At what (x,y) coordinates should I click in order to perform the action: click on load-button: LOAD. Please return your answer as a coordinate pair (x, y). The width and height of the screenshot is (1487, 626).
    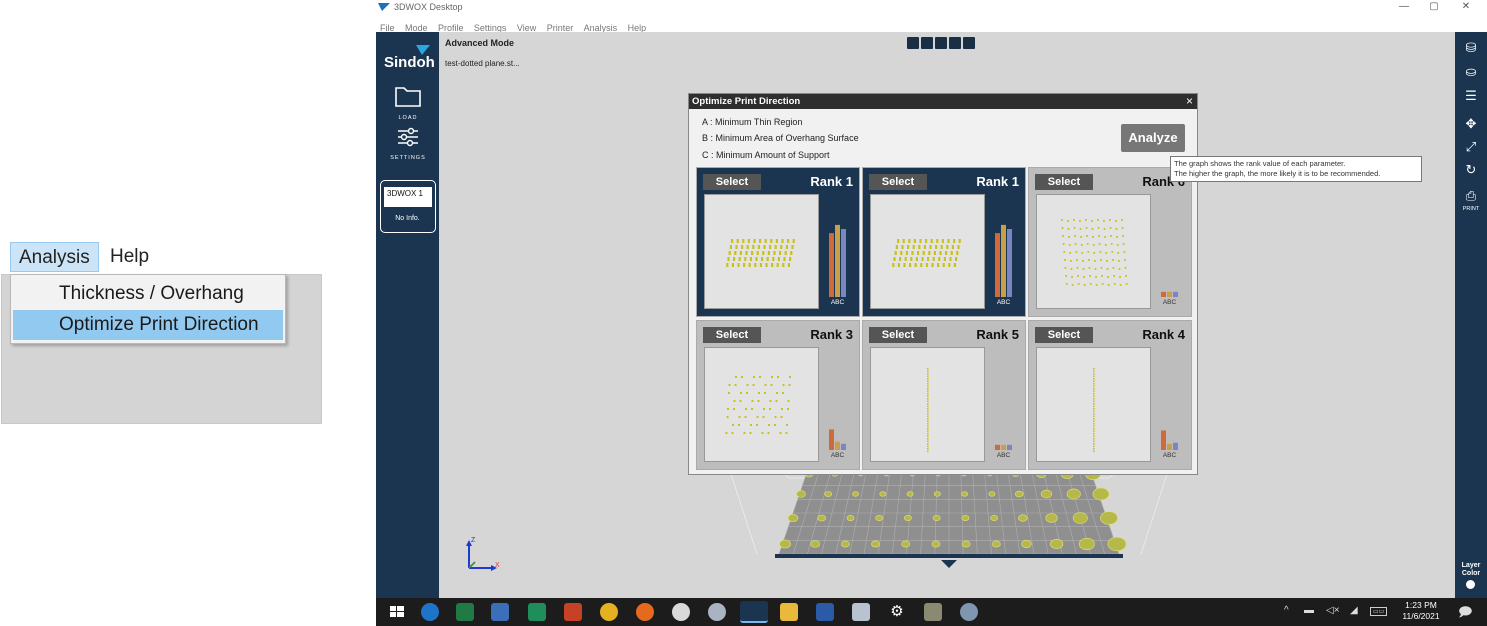
    Looking at the image, I should click on (408, 102).